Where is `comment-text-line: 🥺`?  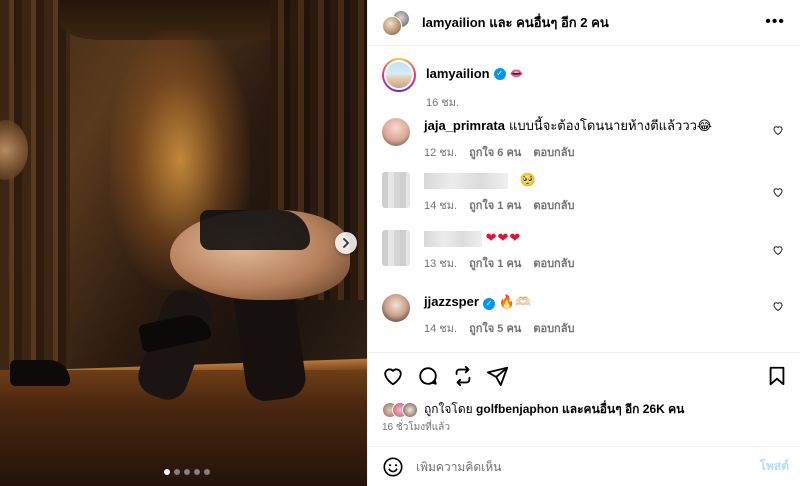
comment-text-line: 🥺 is located at coordinates (499, 180).